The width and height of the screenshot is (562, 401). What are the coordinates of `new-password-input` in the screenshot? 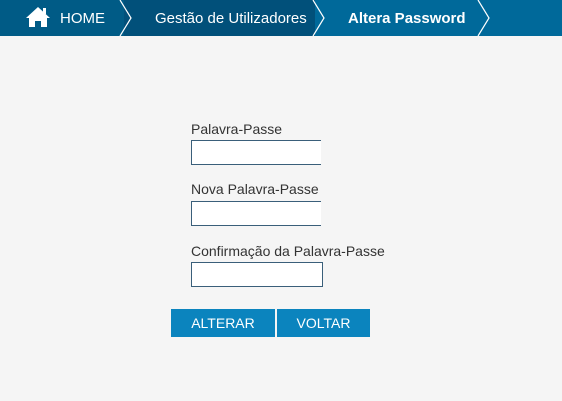 It's located at (256, 213).